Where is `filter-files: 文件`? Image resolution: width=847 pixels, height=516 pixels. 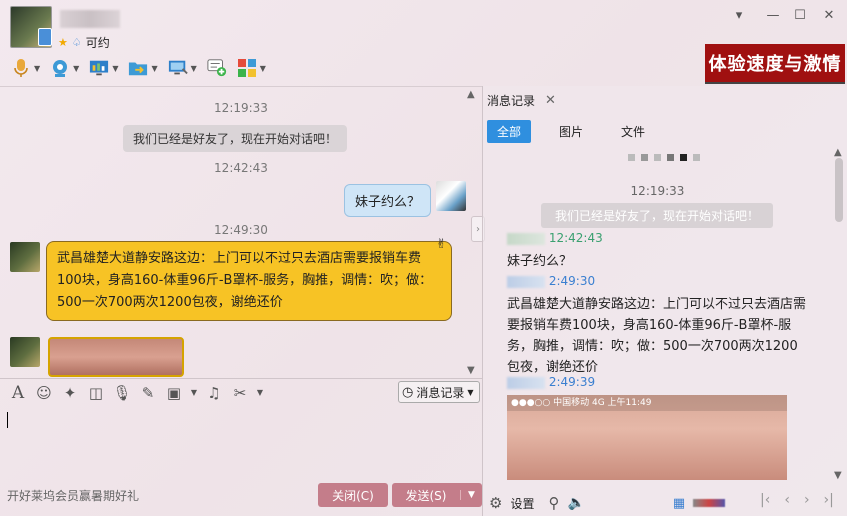
filter-files: 文件 is located at coordinates (633, 131).